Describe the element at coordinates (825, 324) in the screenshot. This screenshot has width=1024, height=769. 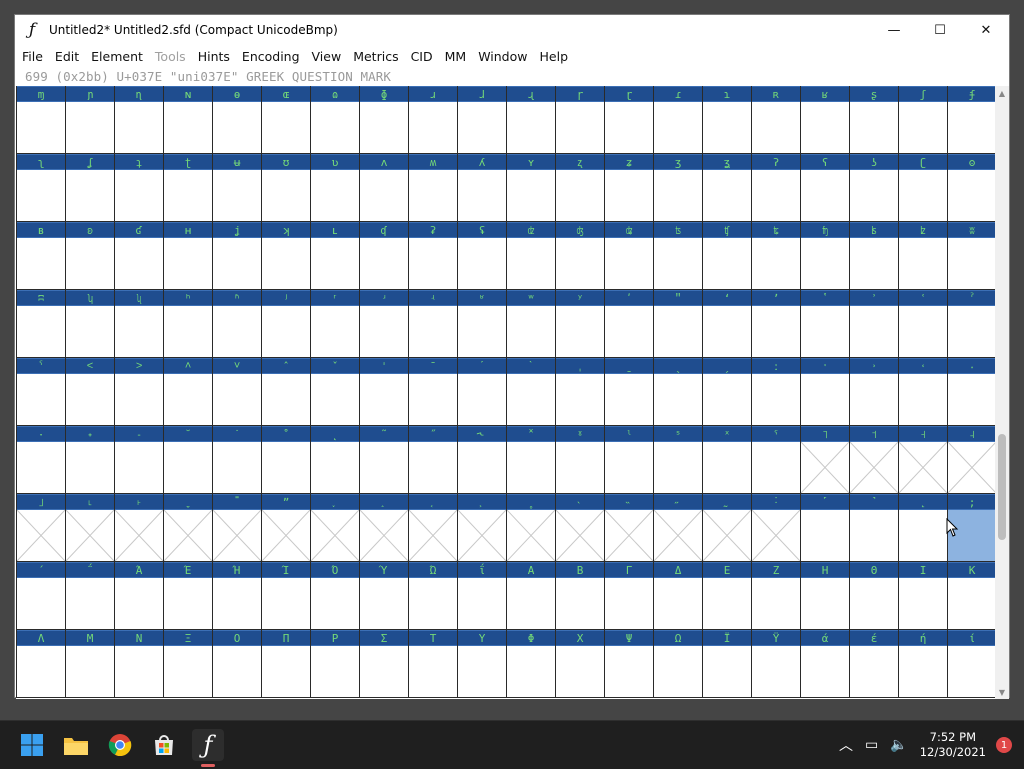
I see `glyph-cell: ʽ` at that location.